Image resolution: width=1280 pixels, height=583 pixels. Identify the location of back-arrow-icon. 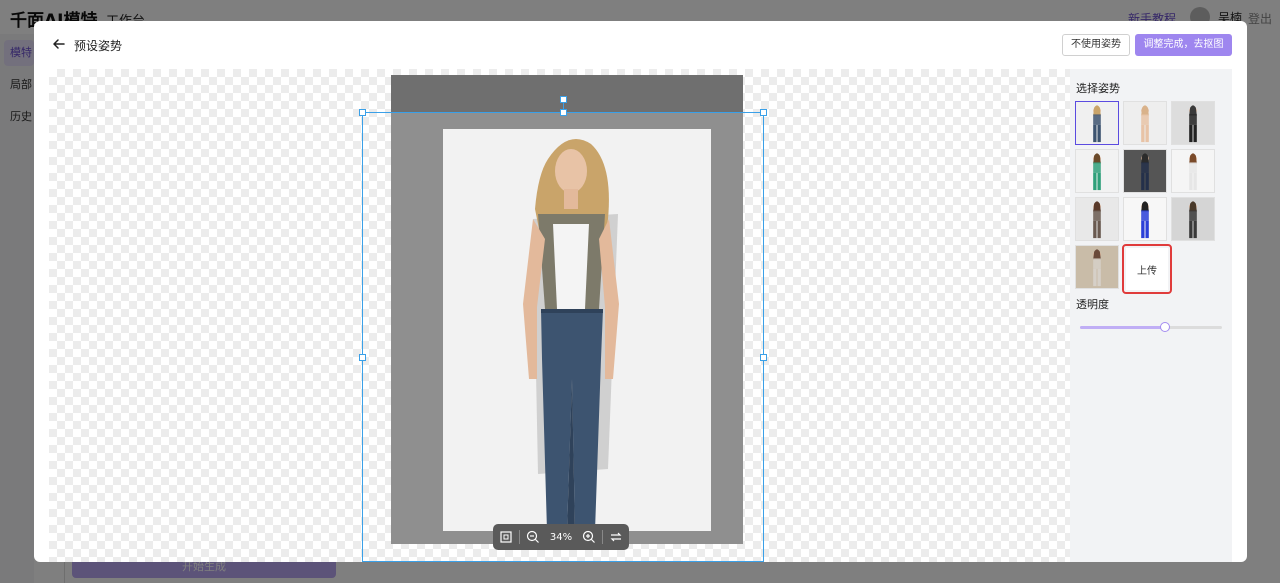
(59, 44).